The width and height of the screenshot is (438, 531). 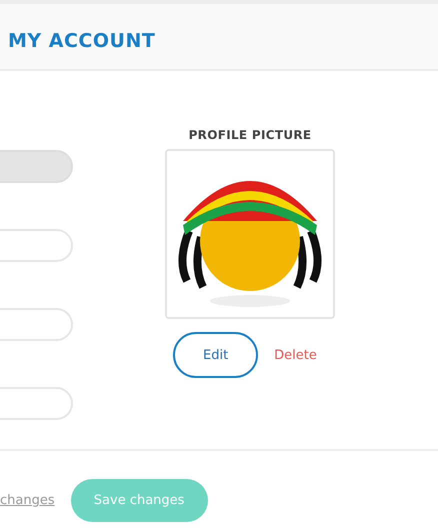 What do you see at coordinates (215, 355) in the screenshot?
I see `edit-button: Edit` at bounding box center [215, 355].